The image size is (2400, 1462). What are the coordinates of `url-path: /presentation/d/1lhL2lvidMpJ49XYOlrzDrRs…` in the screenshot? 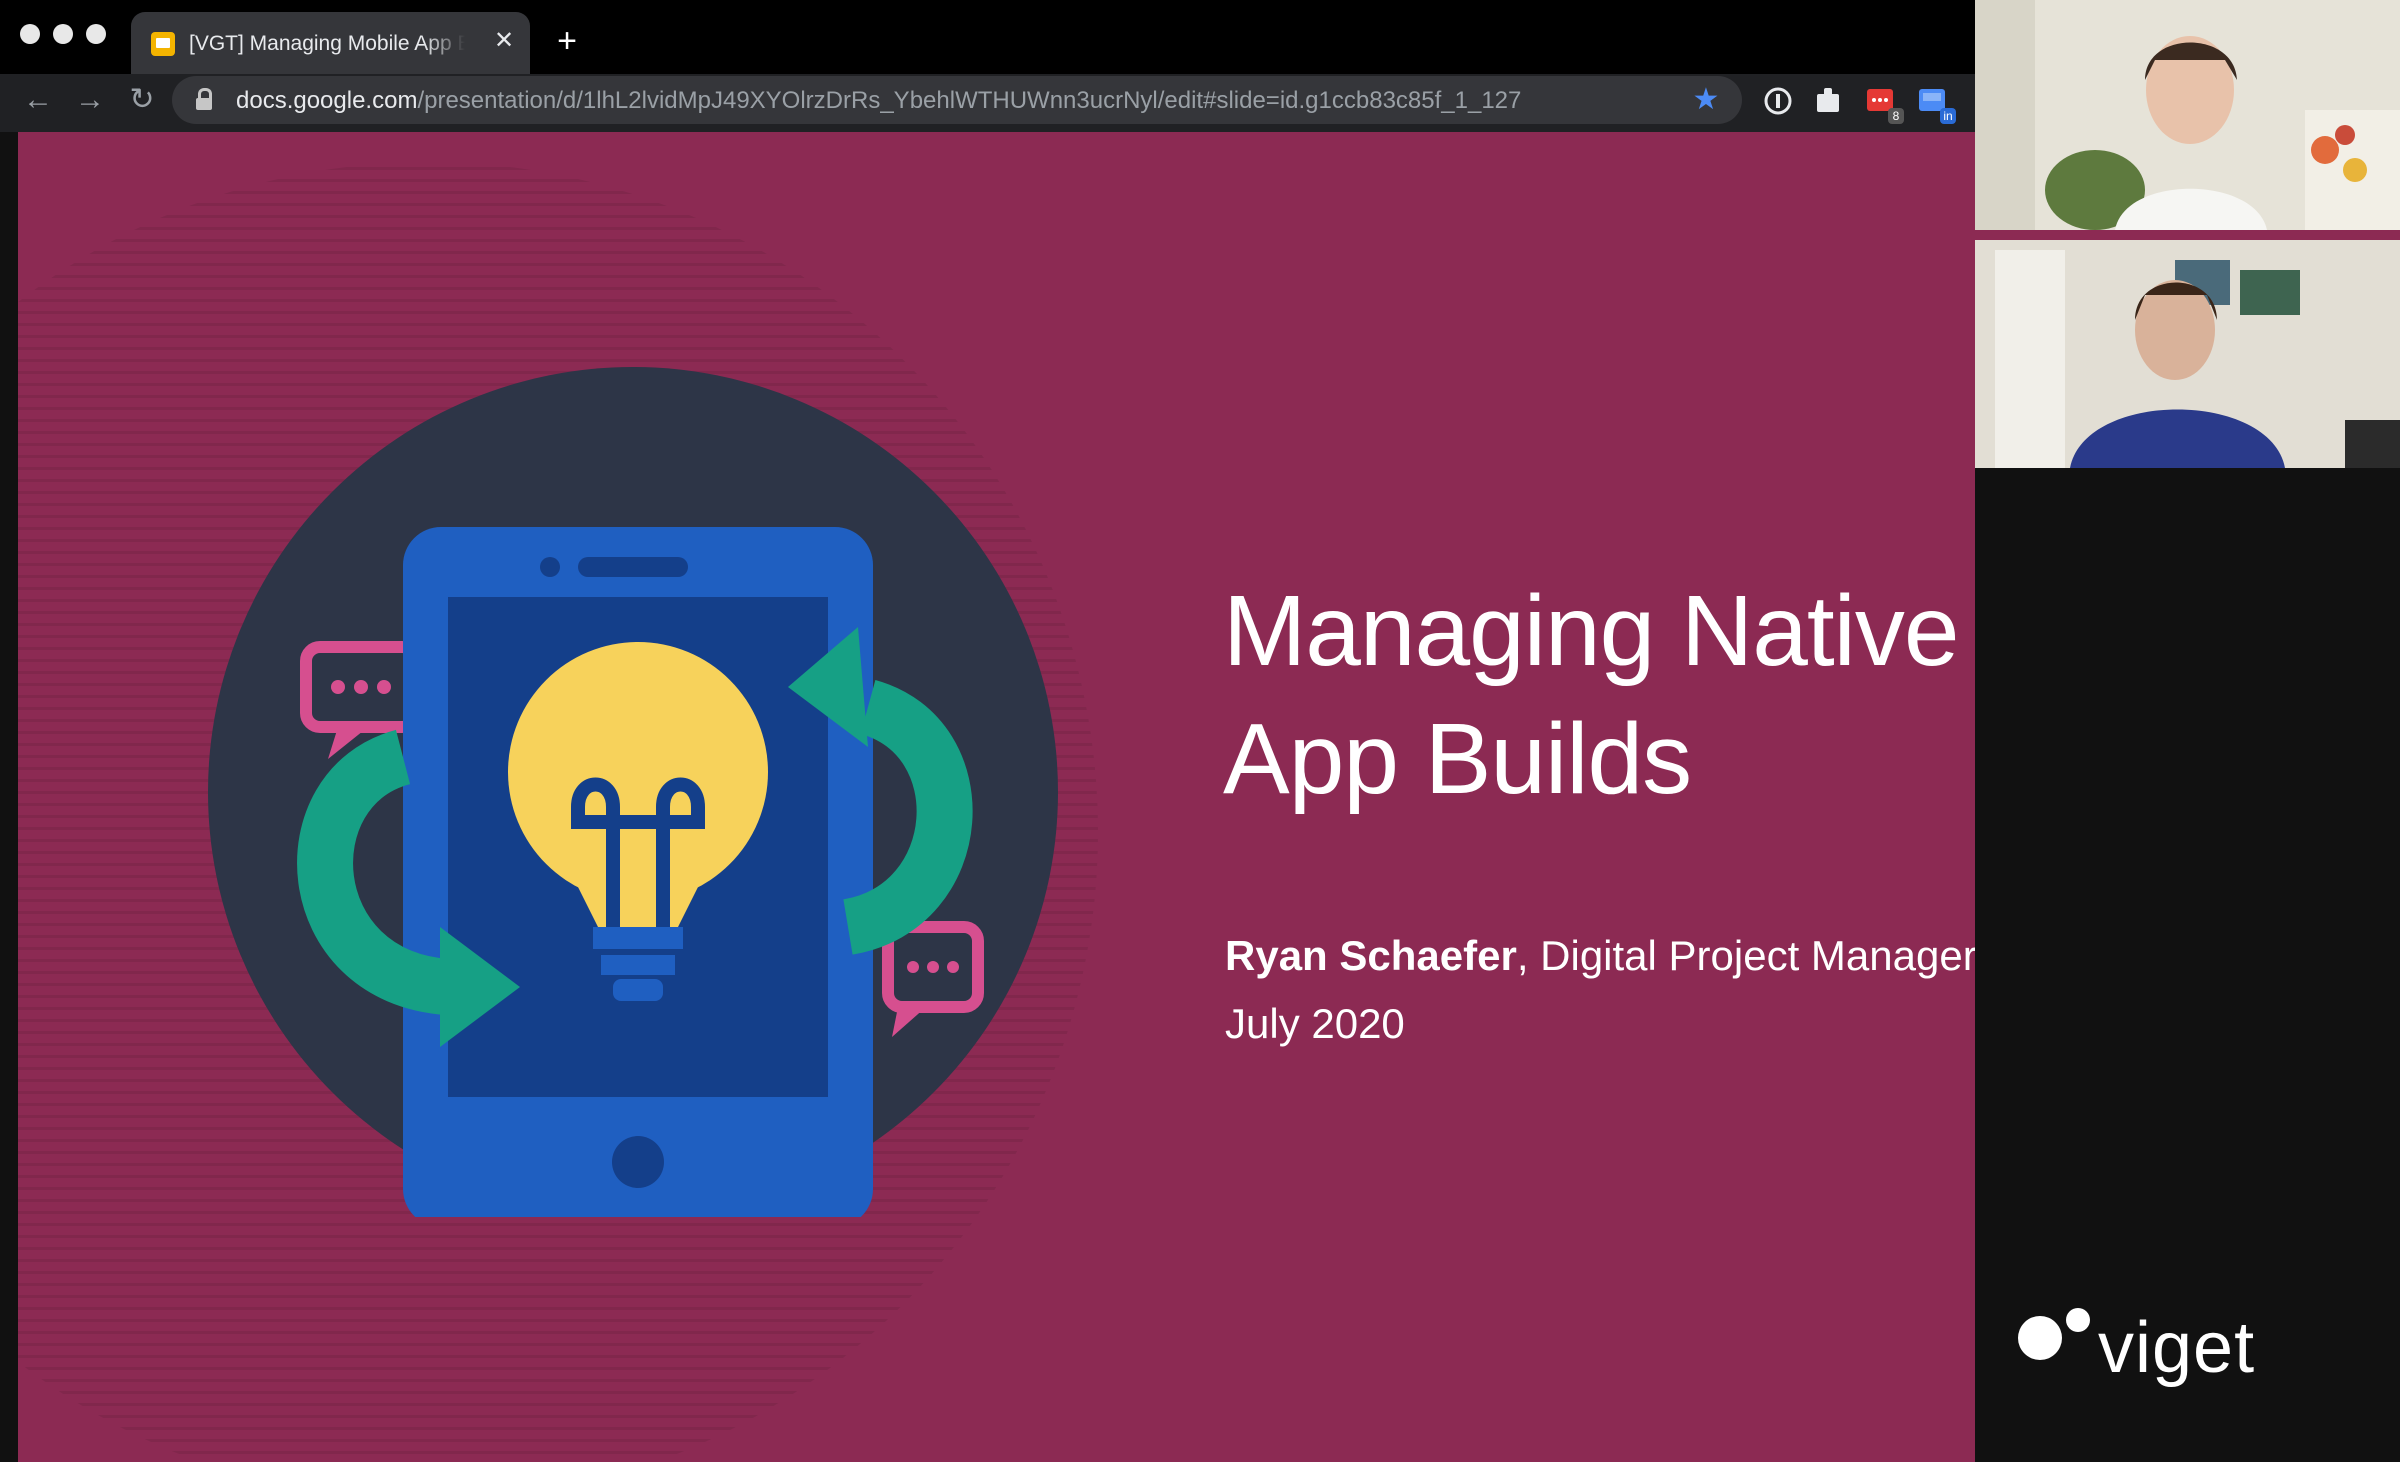 It's located at (969, 100).